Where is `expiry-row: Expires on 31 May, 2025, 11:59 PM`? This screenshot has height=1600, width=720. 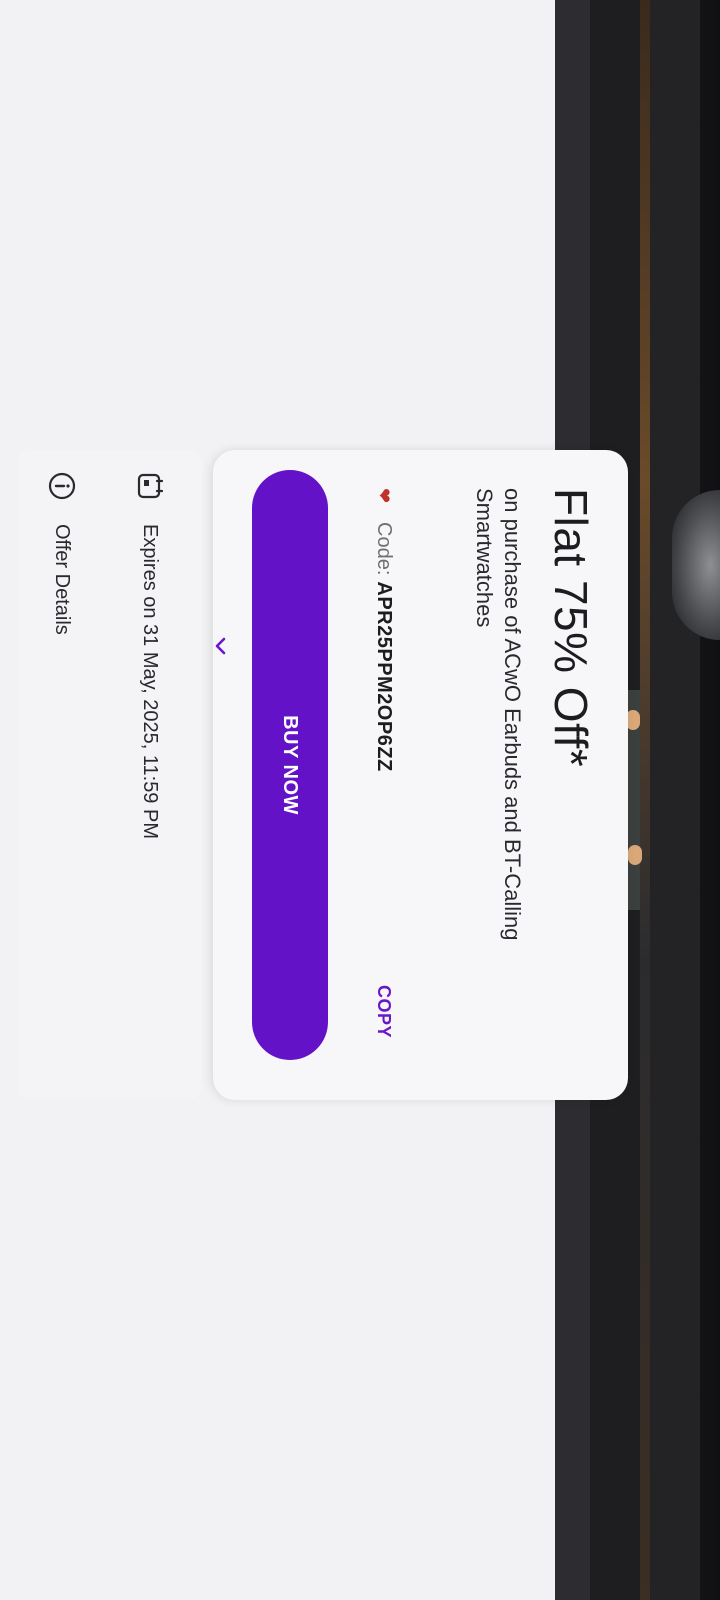 expiry-row: Expires on 31 May, 2025, 11:59 PM is located at coordinates (150, 775).